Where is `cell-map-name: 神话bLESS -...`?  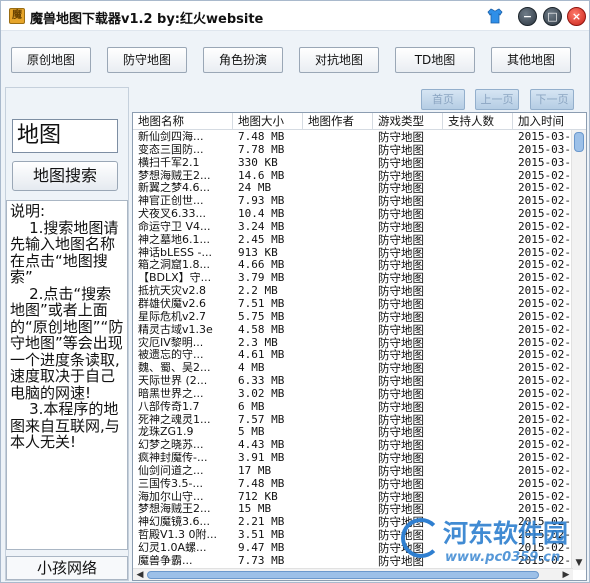
cell-map-name: 神话bLESS -... is located at coordinates (175, 252).